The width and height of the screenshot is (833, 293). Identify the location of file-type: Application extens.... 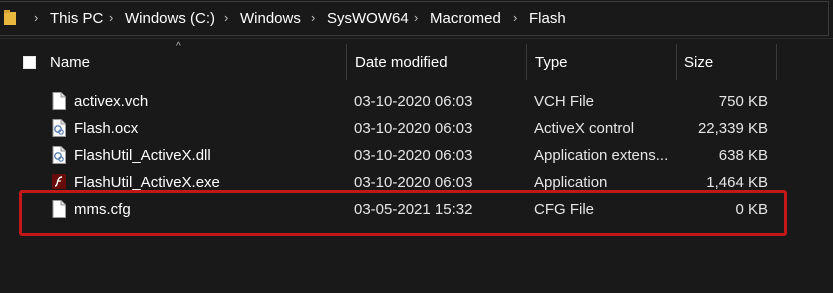
(601, 155).